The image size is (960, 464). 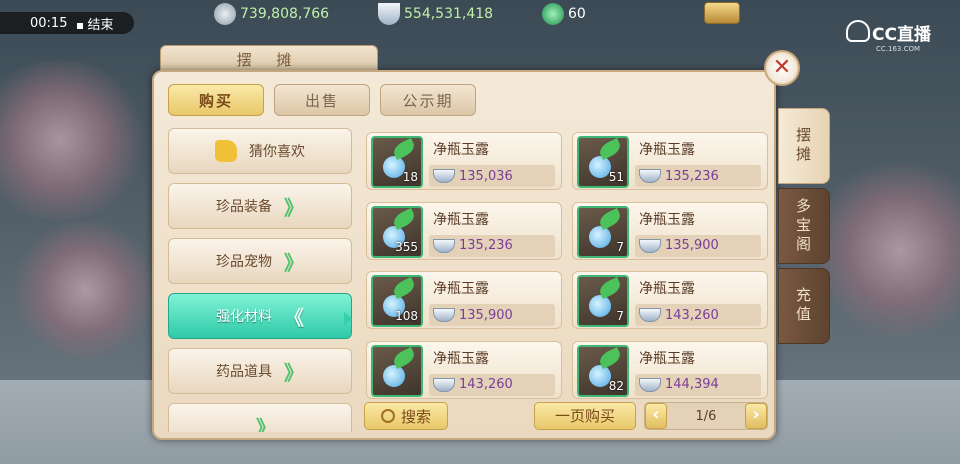 I want to click on item-price: 135,036, so click(x=486, y=176).